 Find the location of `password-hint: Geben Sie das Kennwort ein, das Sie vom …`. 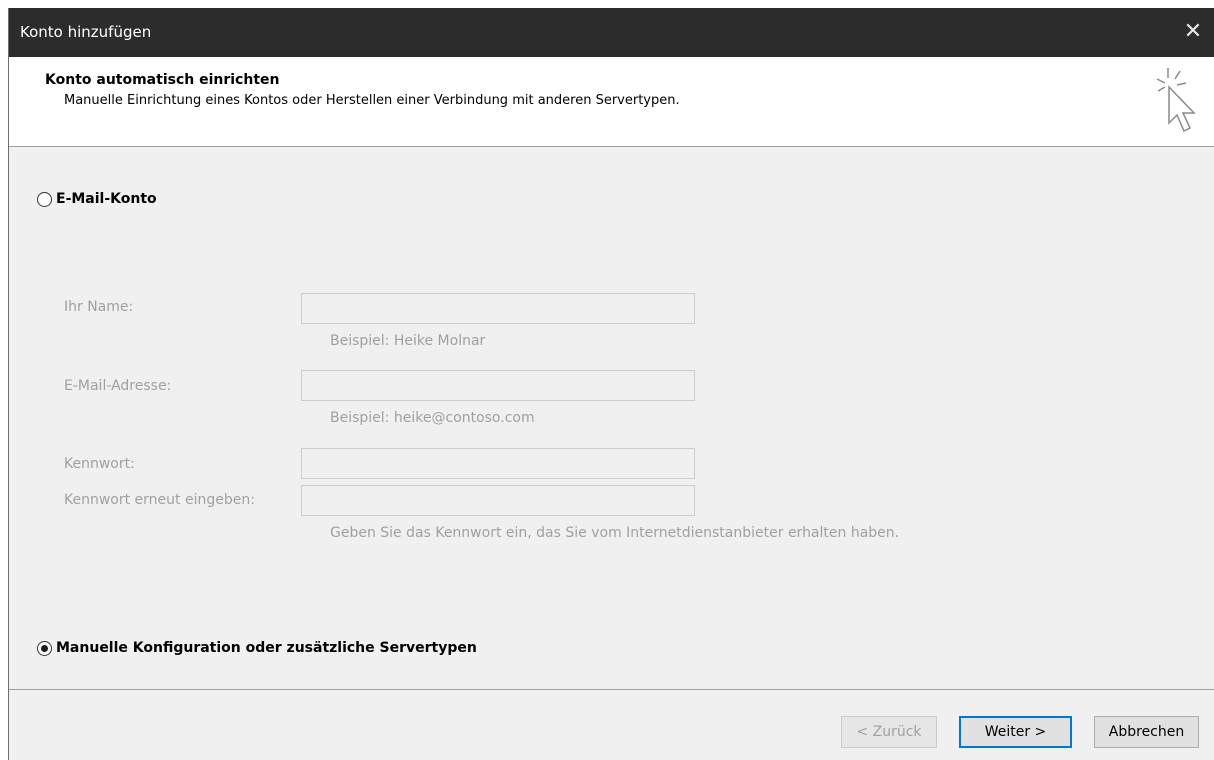

password-hint: Geben Sie das Kennwort ein, das Sie vom … is located at coordinates (615, 533).